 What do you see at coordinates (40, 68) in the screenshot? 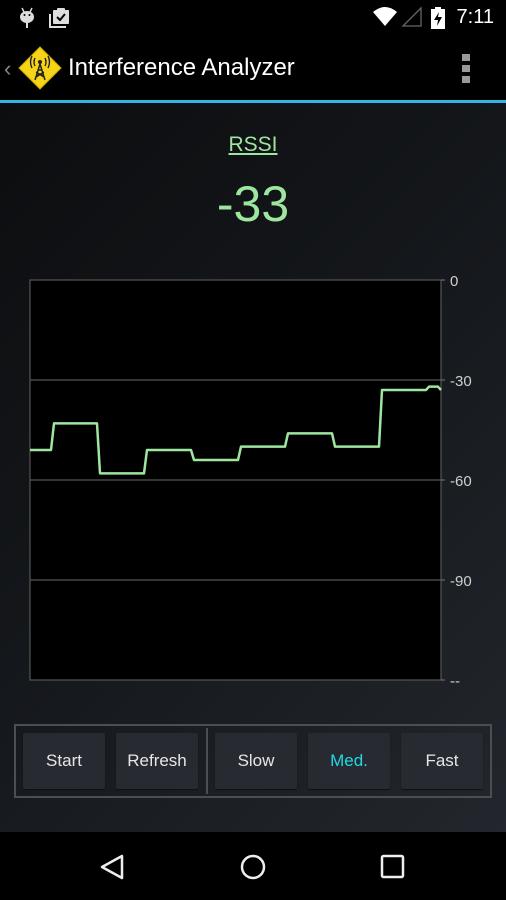
I see `radio-tower-warning-icon` at bounding box center [40, 68].